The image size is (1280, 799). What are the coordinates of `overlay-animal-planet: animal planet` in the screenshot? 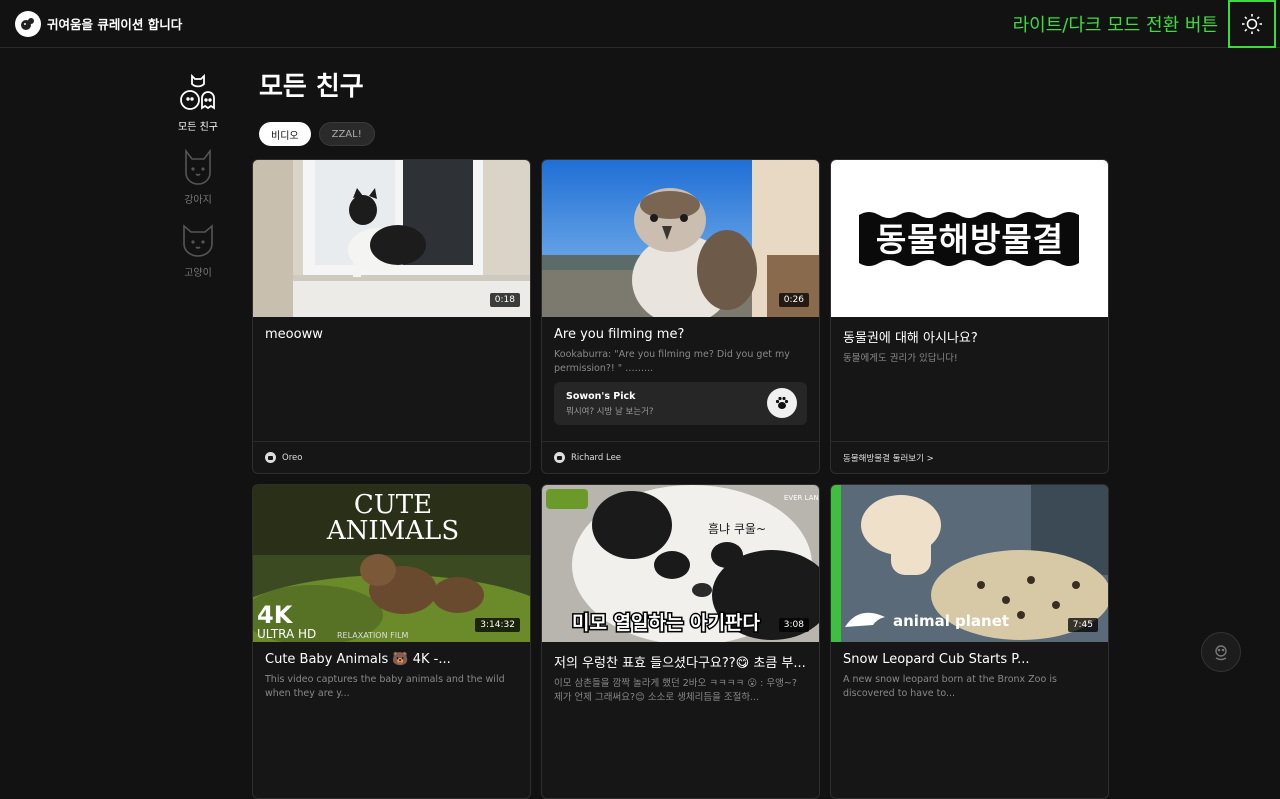 It's located at (951, 621).